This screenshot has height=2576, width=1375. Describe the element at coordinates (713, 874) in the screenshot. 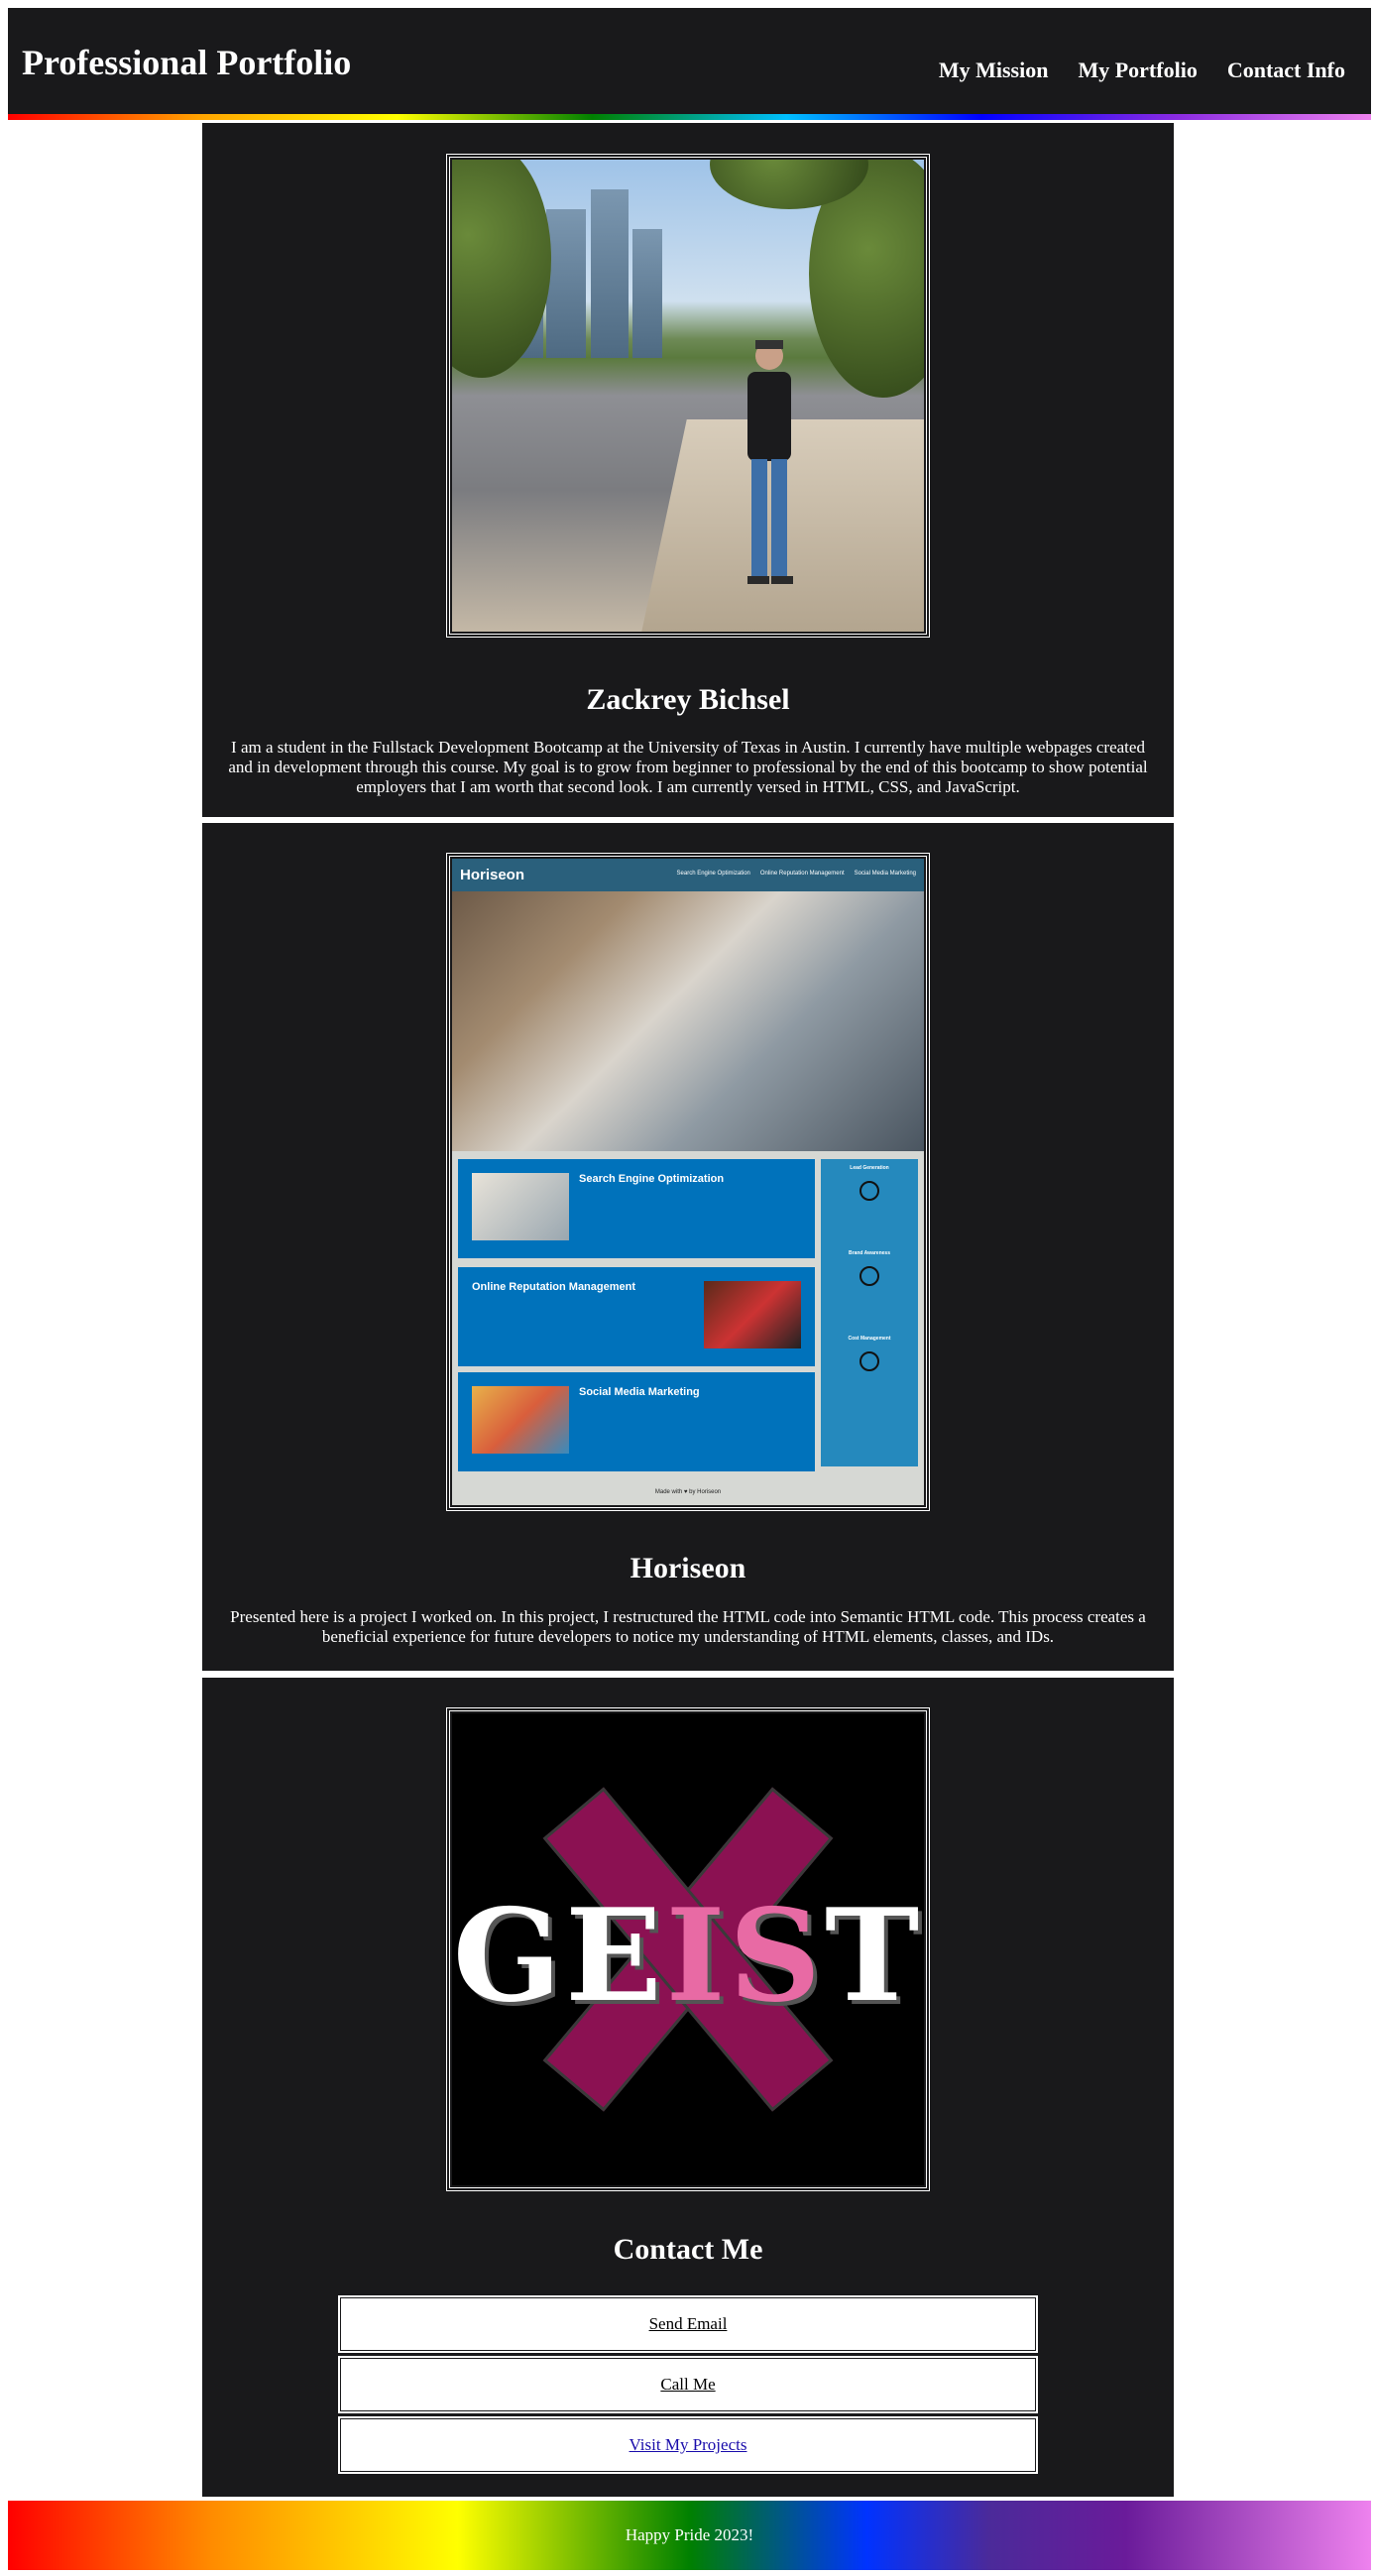

I see `mockup-link: Search Engine Optimization` at that location.